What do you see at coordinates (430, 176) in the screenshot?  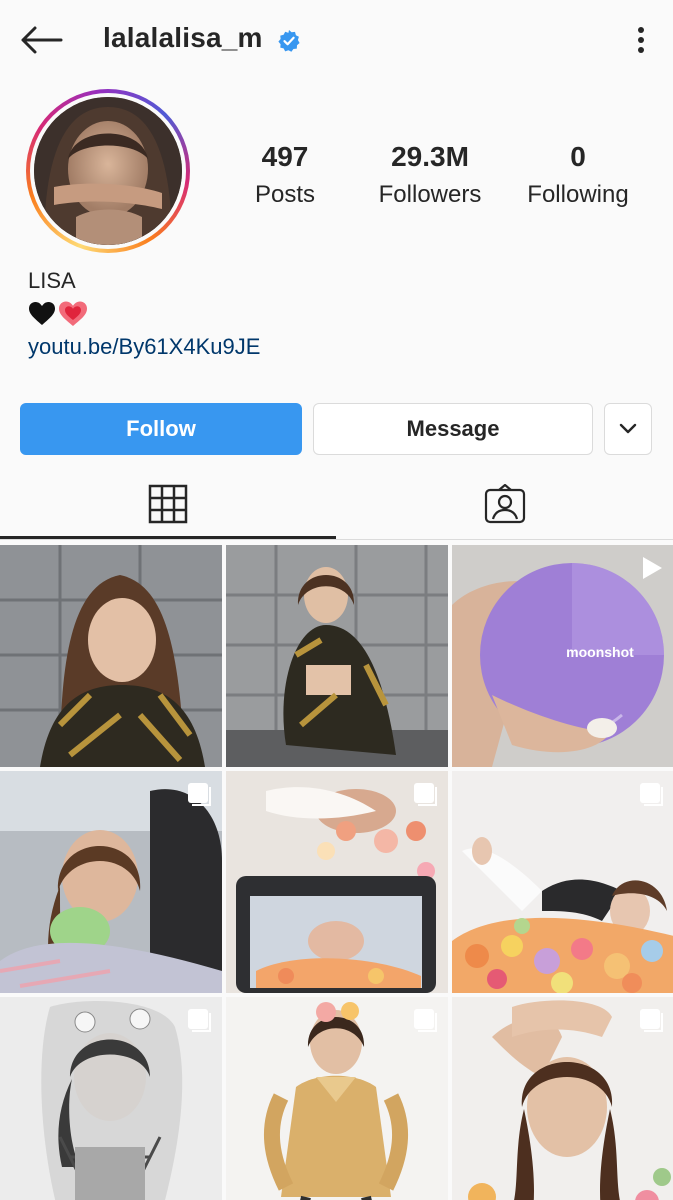 I see `followers-count: 29.3M Followers` at bounding box center [430, 176].